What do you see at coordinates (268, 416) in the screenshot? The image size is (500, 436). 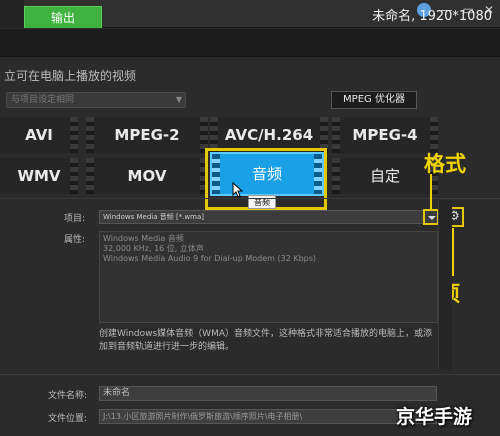 I see `file-location-input: J:\13.小区旅游照片制作\俄罗斯旅游\顺序照片\电子相册\` at bounding box center [268, 416].